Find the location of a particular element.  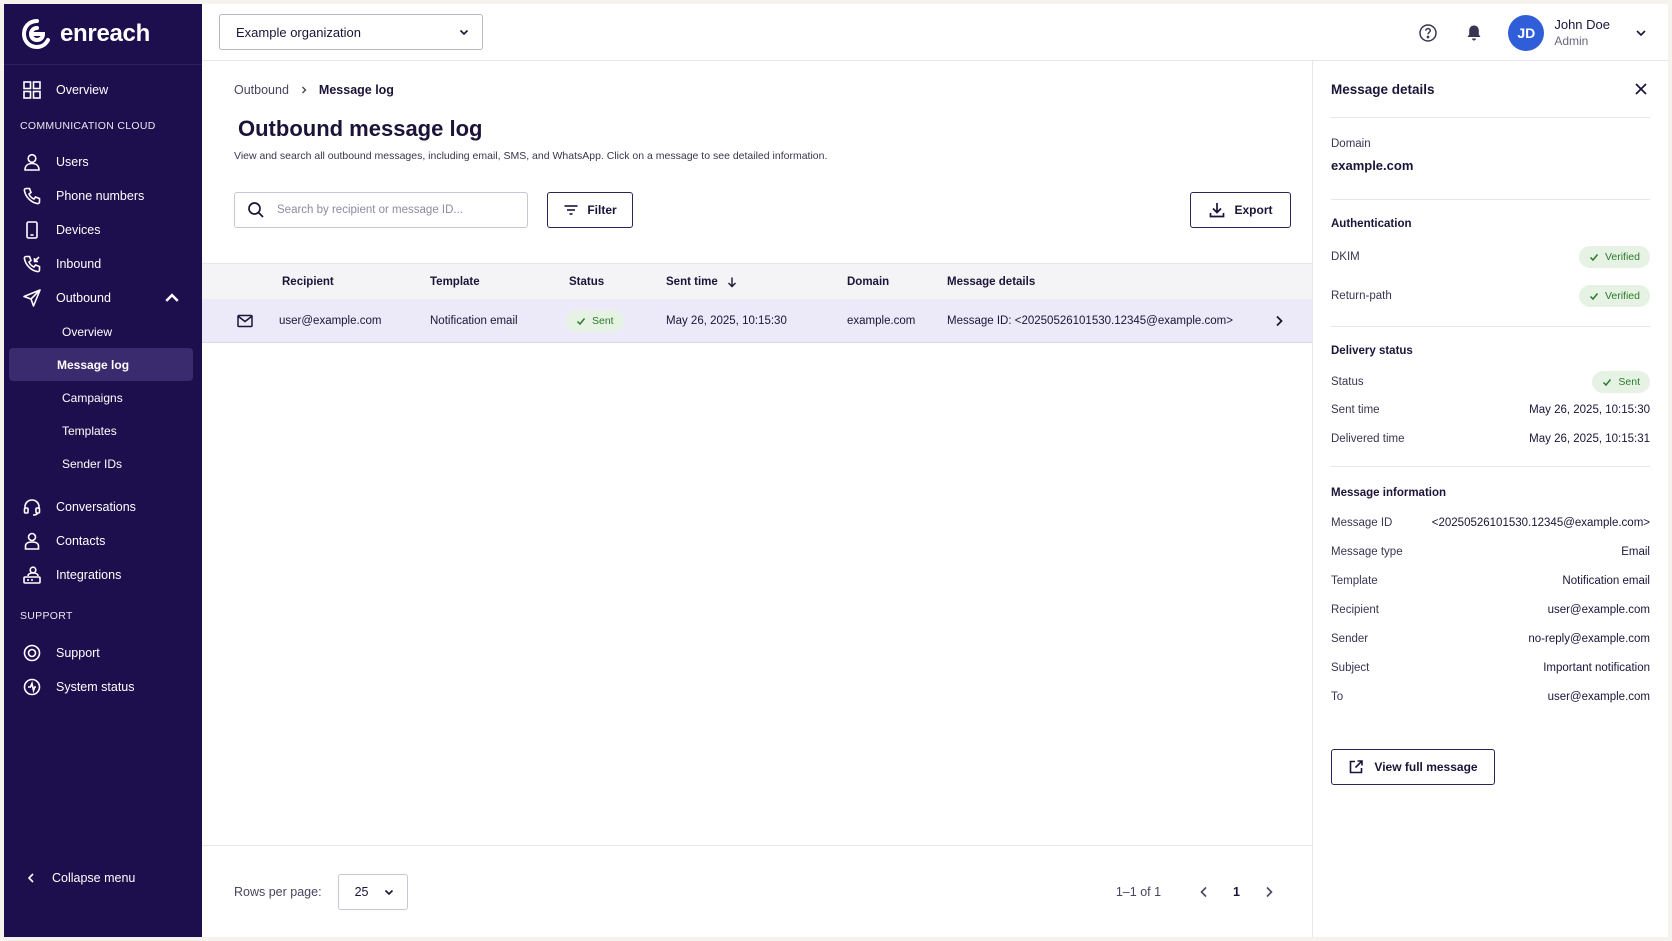

info-label: To is located at coordinates (1337, 697).